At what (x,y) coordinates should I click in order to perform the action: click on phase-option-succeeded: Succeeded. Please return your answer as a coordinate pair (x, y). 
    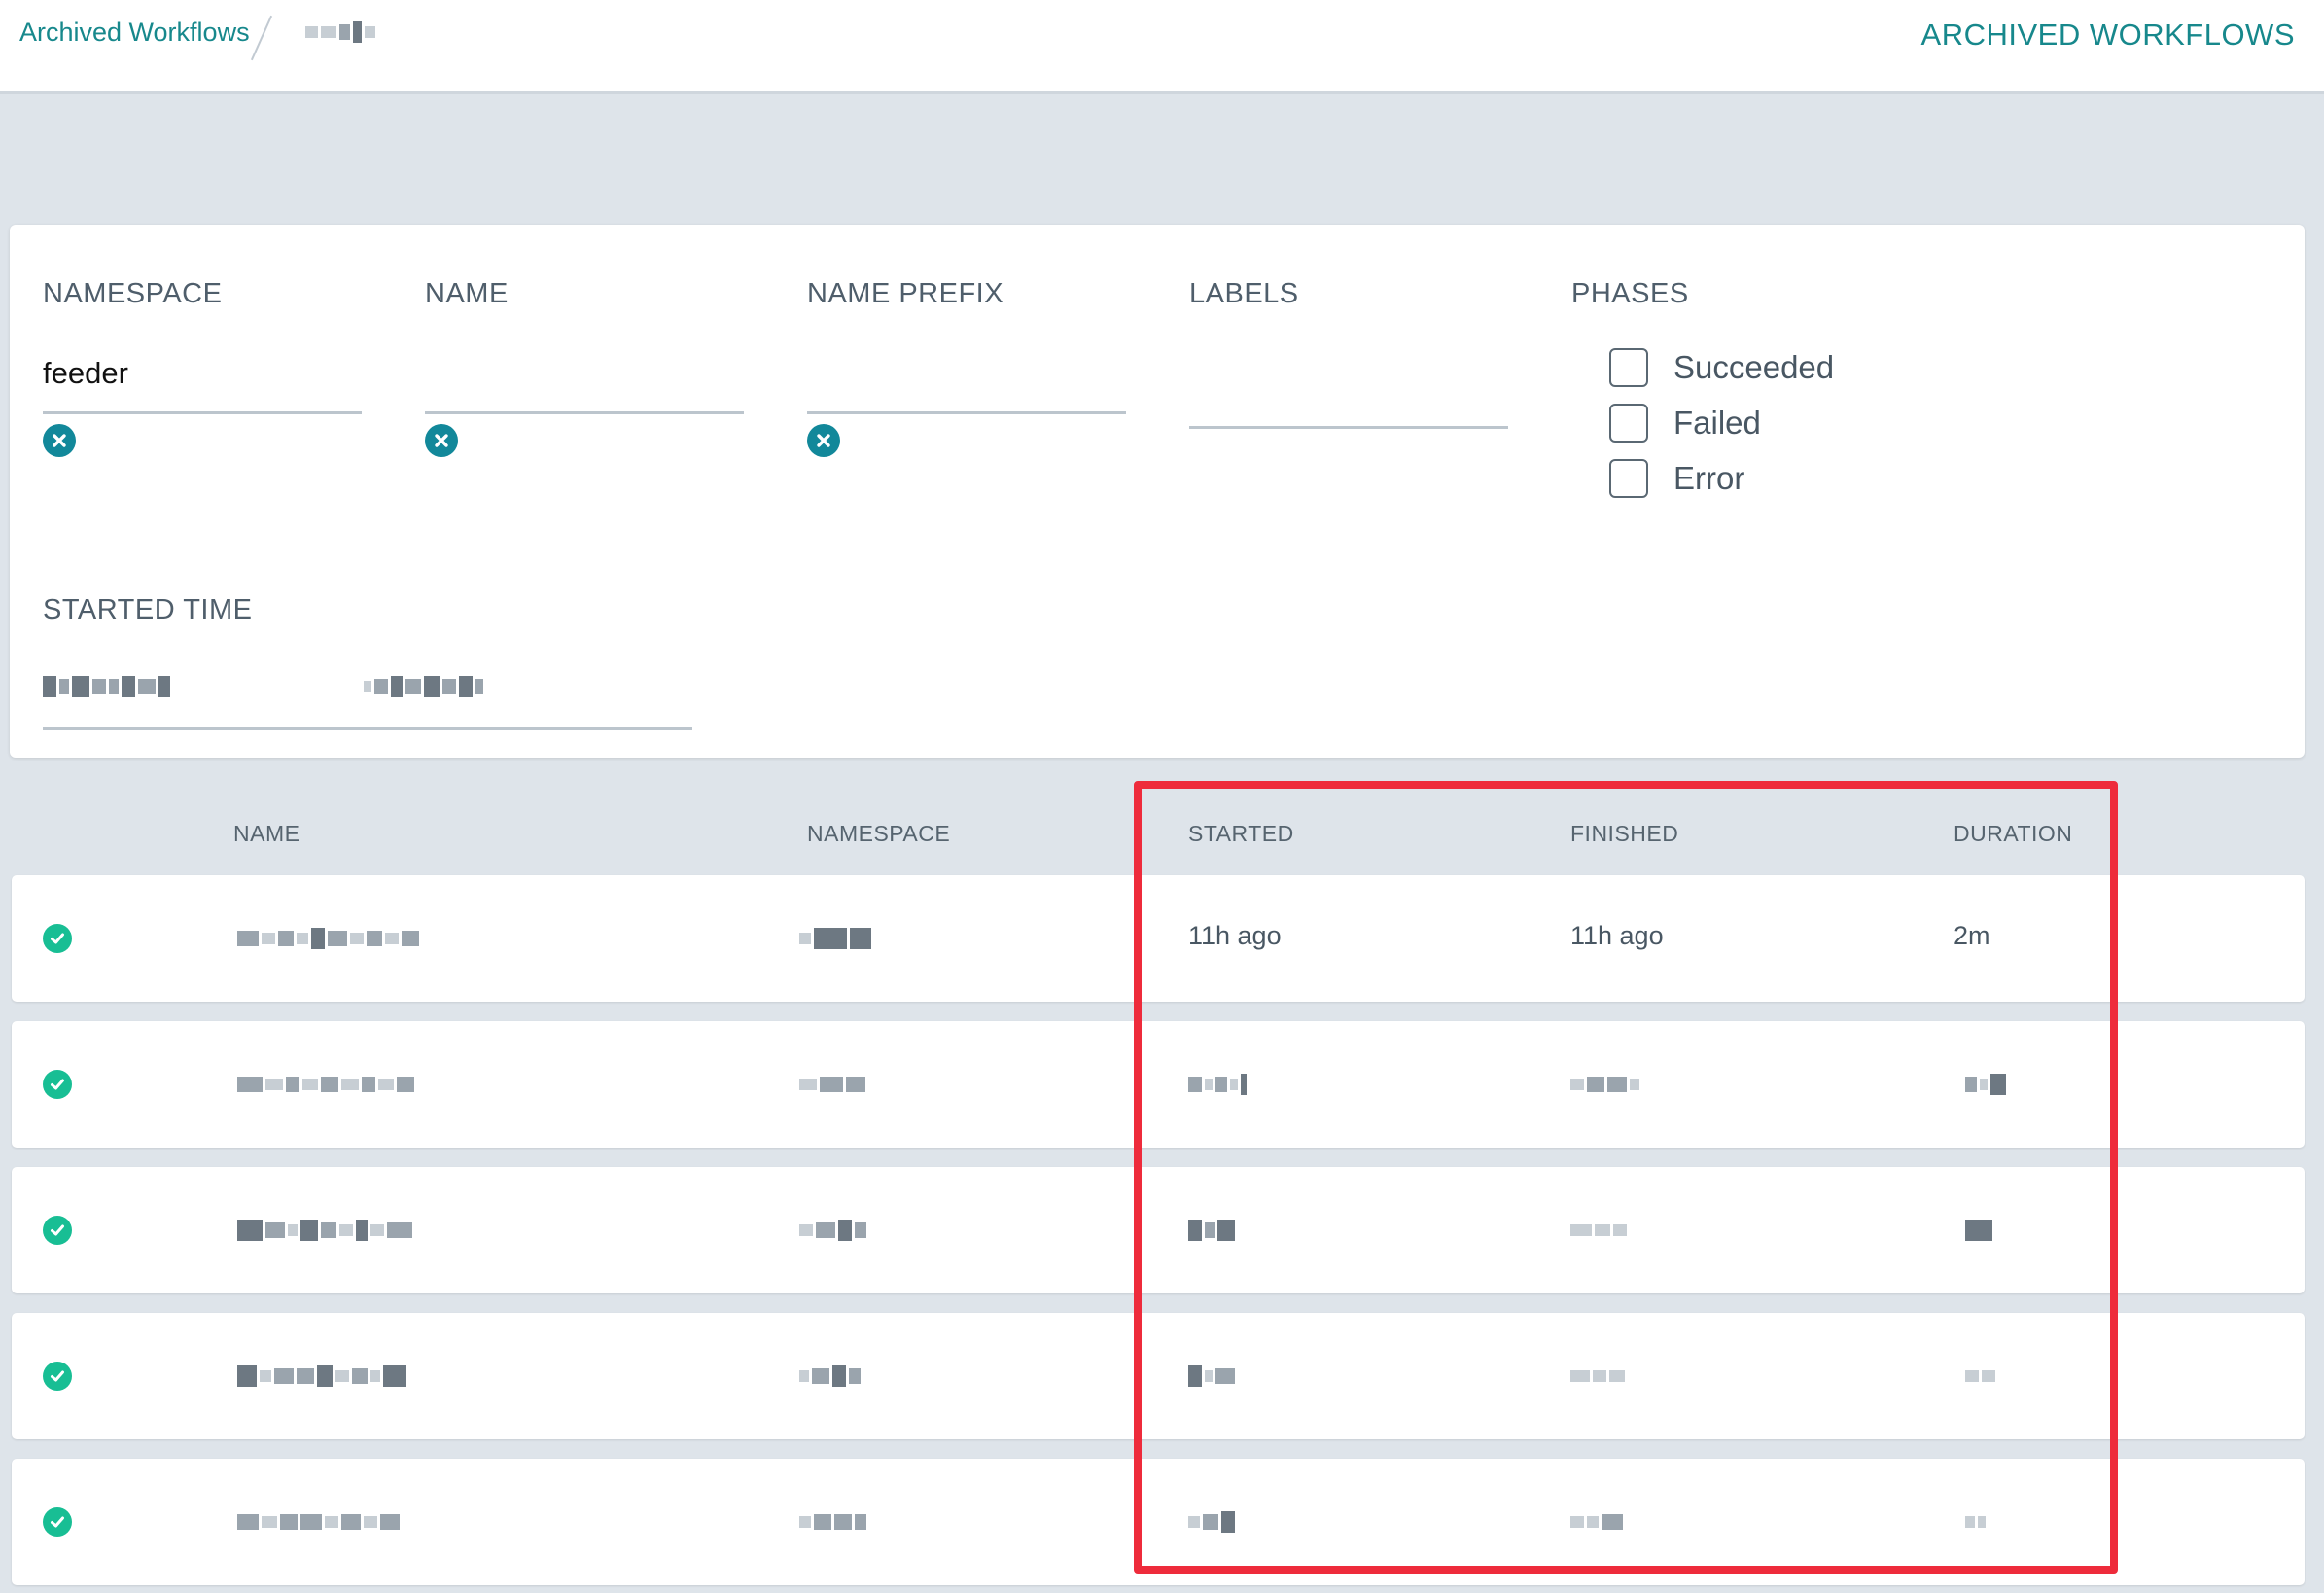
    Looking at the image, I should click on (1722, 367).